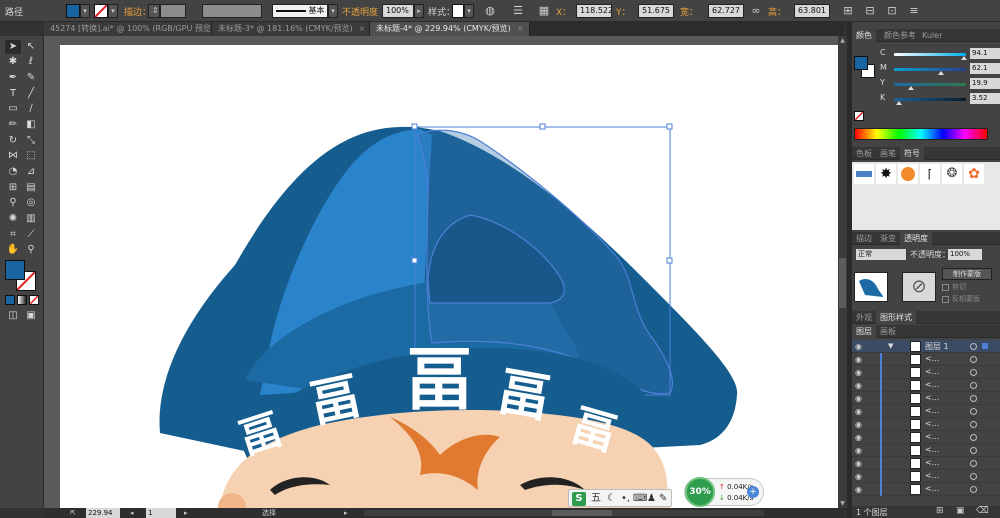 Image resolution: width=1000 pixels, height=518 pixels. Describe the element at coordinates (911, 88) in the screenshot. I see `yellow-knob` at that location.